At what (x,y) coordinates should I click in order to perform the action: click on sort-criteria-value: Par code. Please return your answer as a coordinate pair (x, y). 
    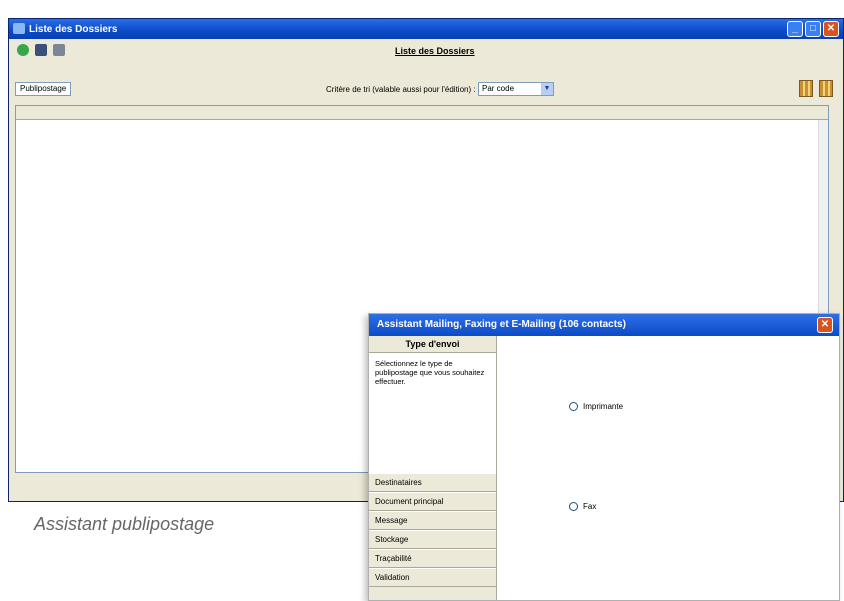
    Looking at the image, I should click on (498, 88).